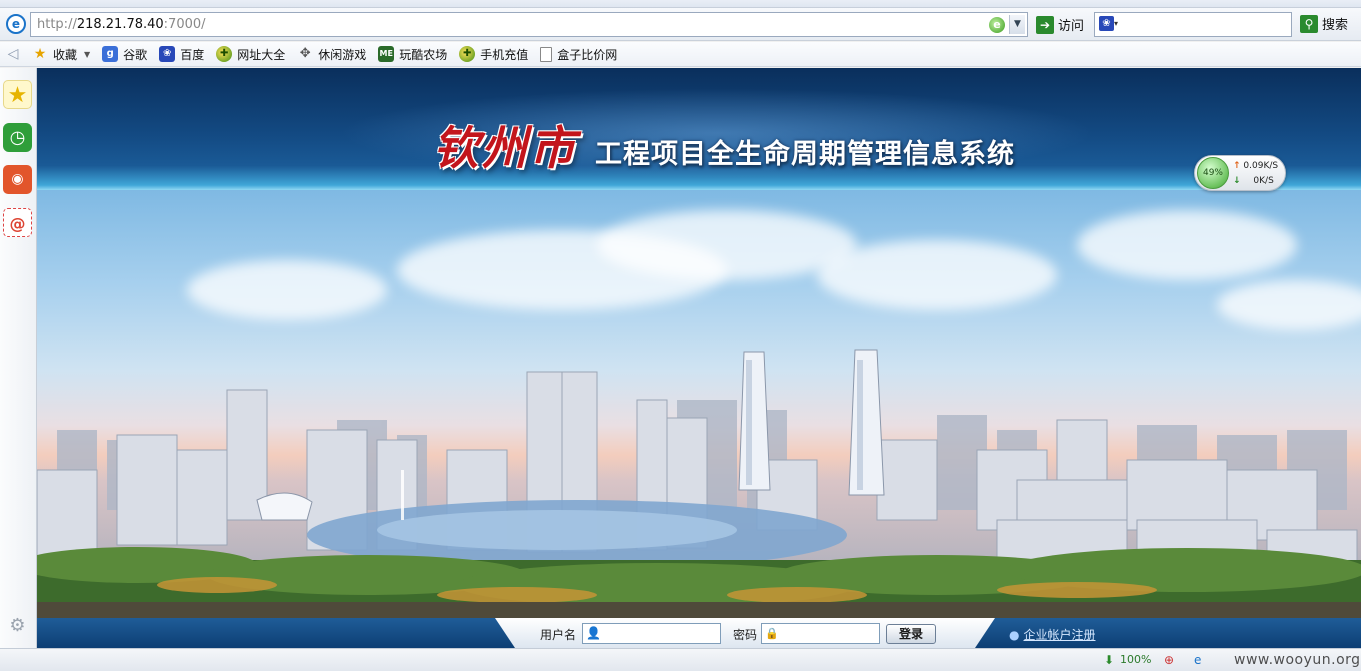 This screenshot has width=1361, height=671. What do you see at coordinates (1109, 660) in the screenshot?
I see `download-arrow-icon: ⬇` at bounding box center [1109, 660].